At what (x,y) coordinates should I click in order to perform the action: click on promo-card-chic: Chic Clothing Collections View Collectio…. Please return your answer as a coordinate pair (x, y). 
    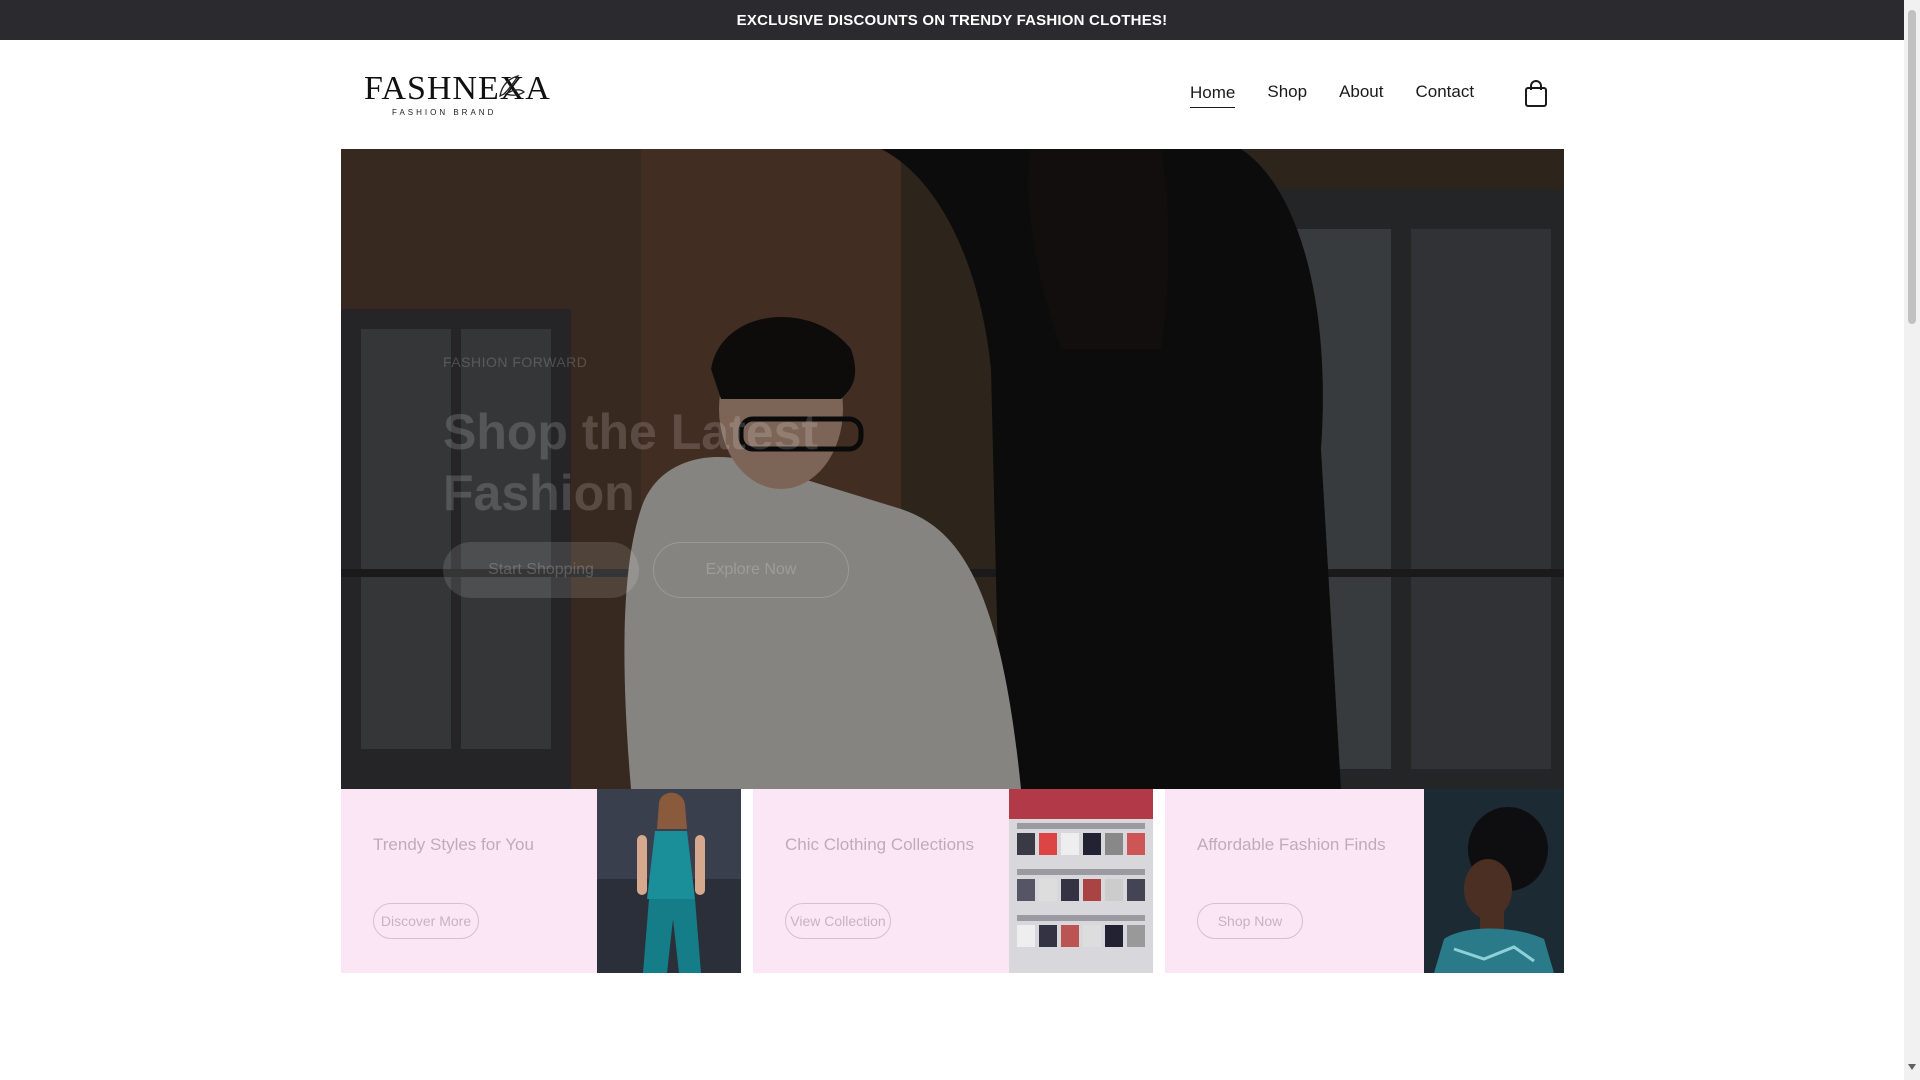
    Looking at the image, I should click on (953, 881).